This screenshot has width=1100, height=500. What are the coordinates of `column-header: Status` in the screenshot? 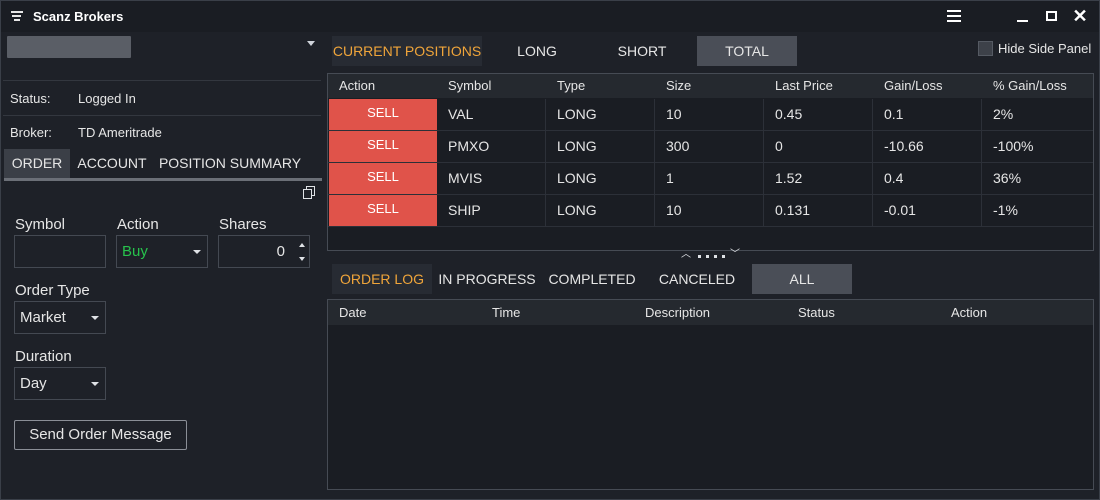 It's located at (816, 312).